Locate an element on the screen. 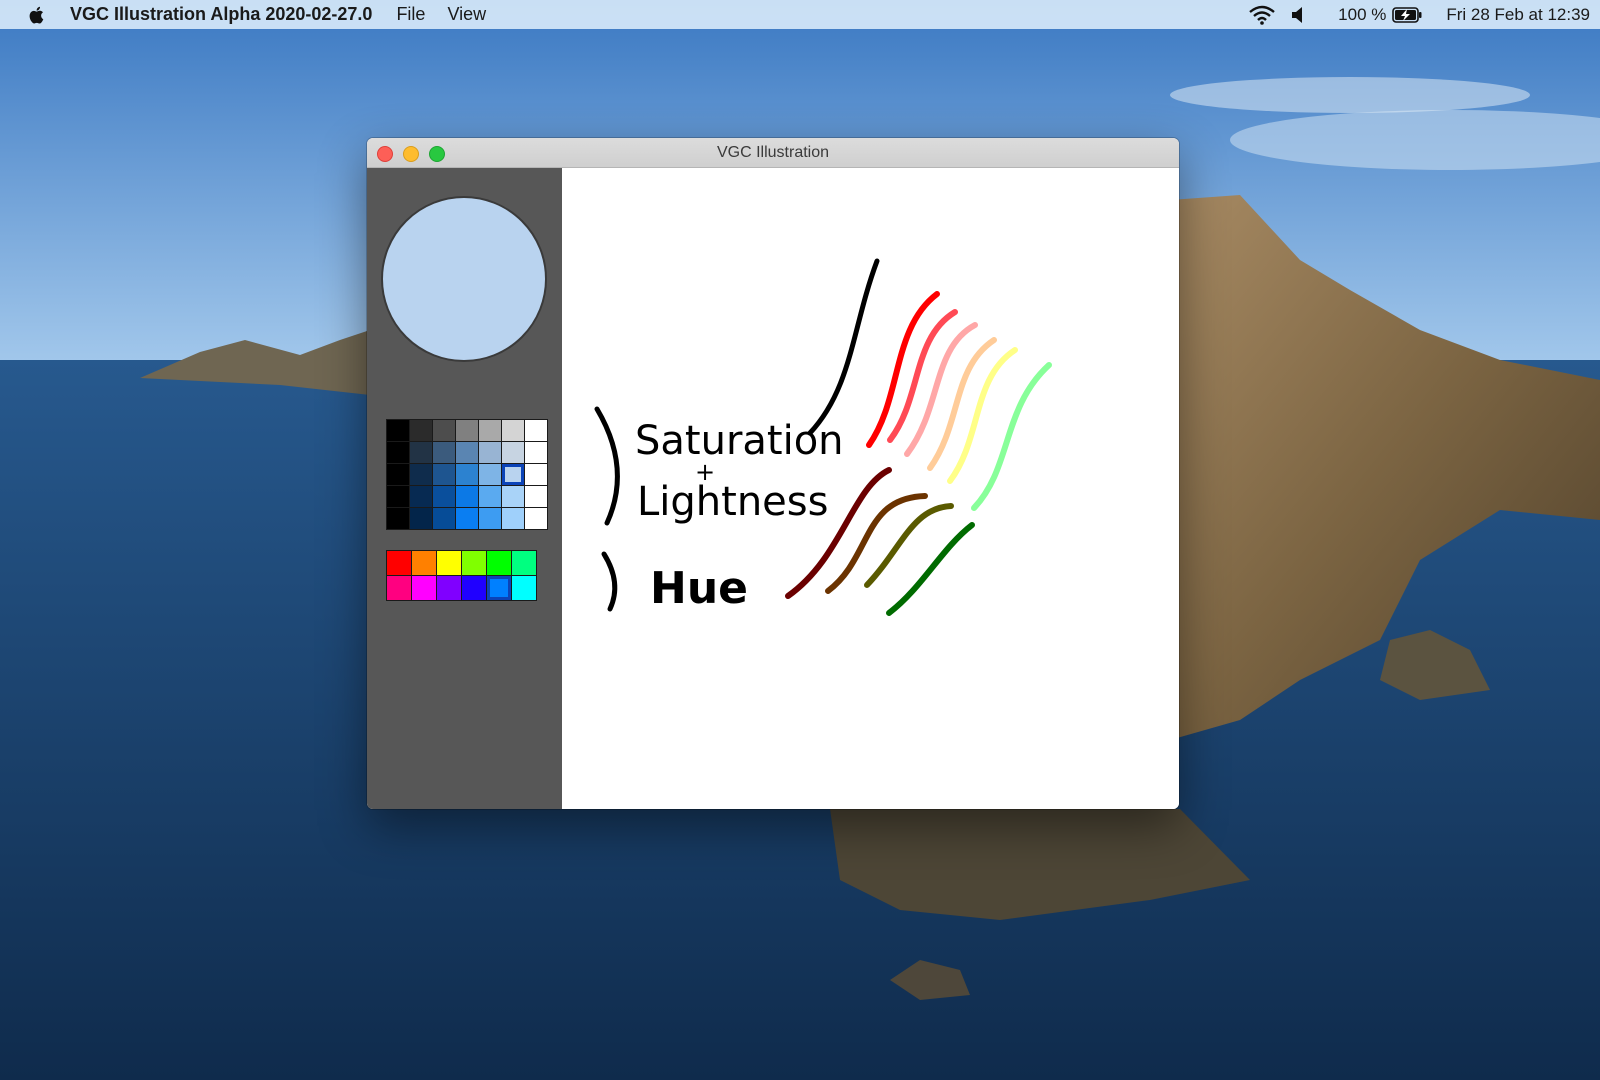 The height and width of the screenshot is (1080, 1600). volume-icon is located at coordinates (1298, 15).